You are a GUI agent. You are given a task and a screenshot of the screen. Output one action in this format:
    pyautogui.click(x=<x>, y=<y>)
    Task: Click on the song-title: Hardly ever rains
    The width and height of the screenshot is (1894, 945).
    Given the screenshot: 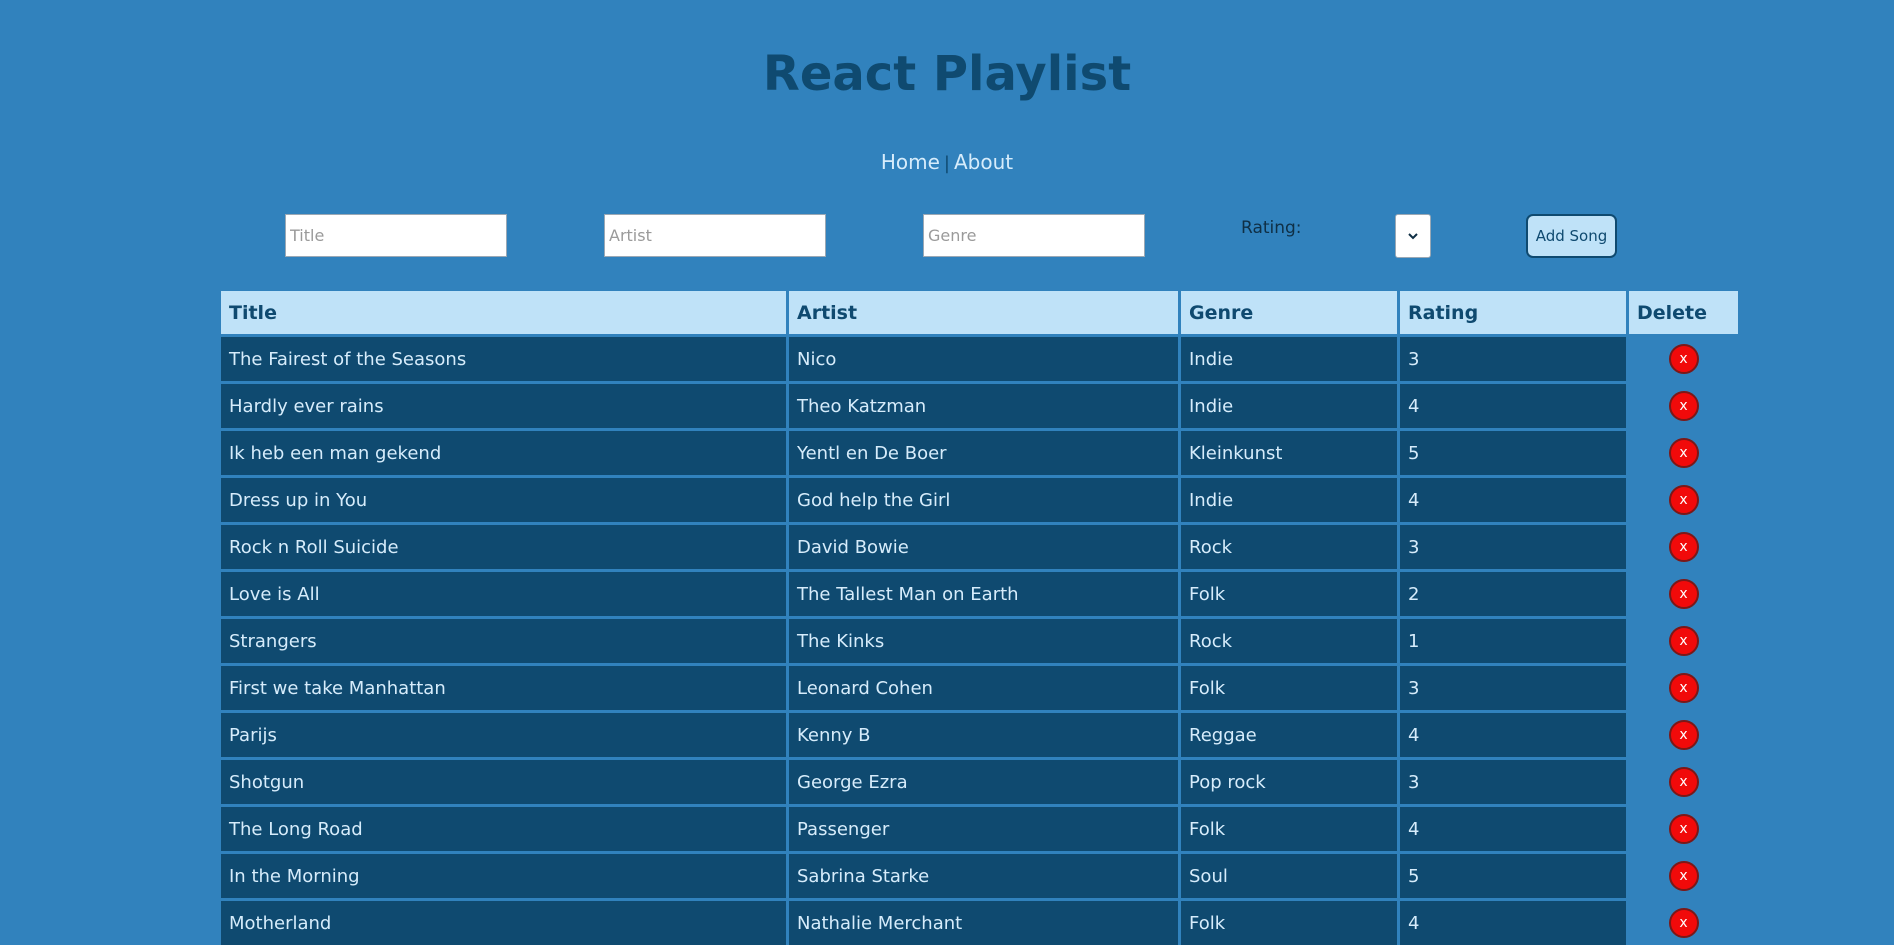 What is the action you would take?
    pyautogui.click(x=503, y=406)
    